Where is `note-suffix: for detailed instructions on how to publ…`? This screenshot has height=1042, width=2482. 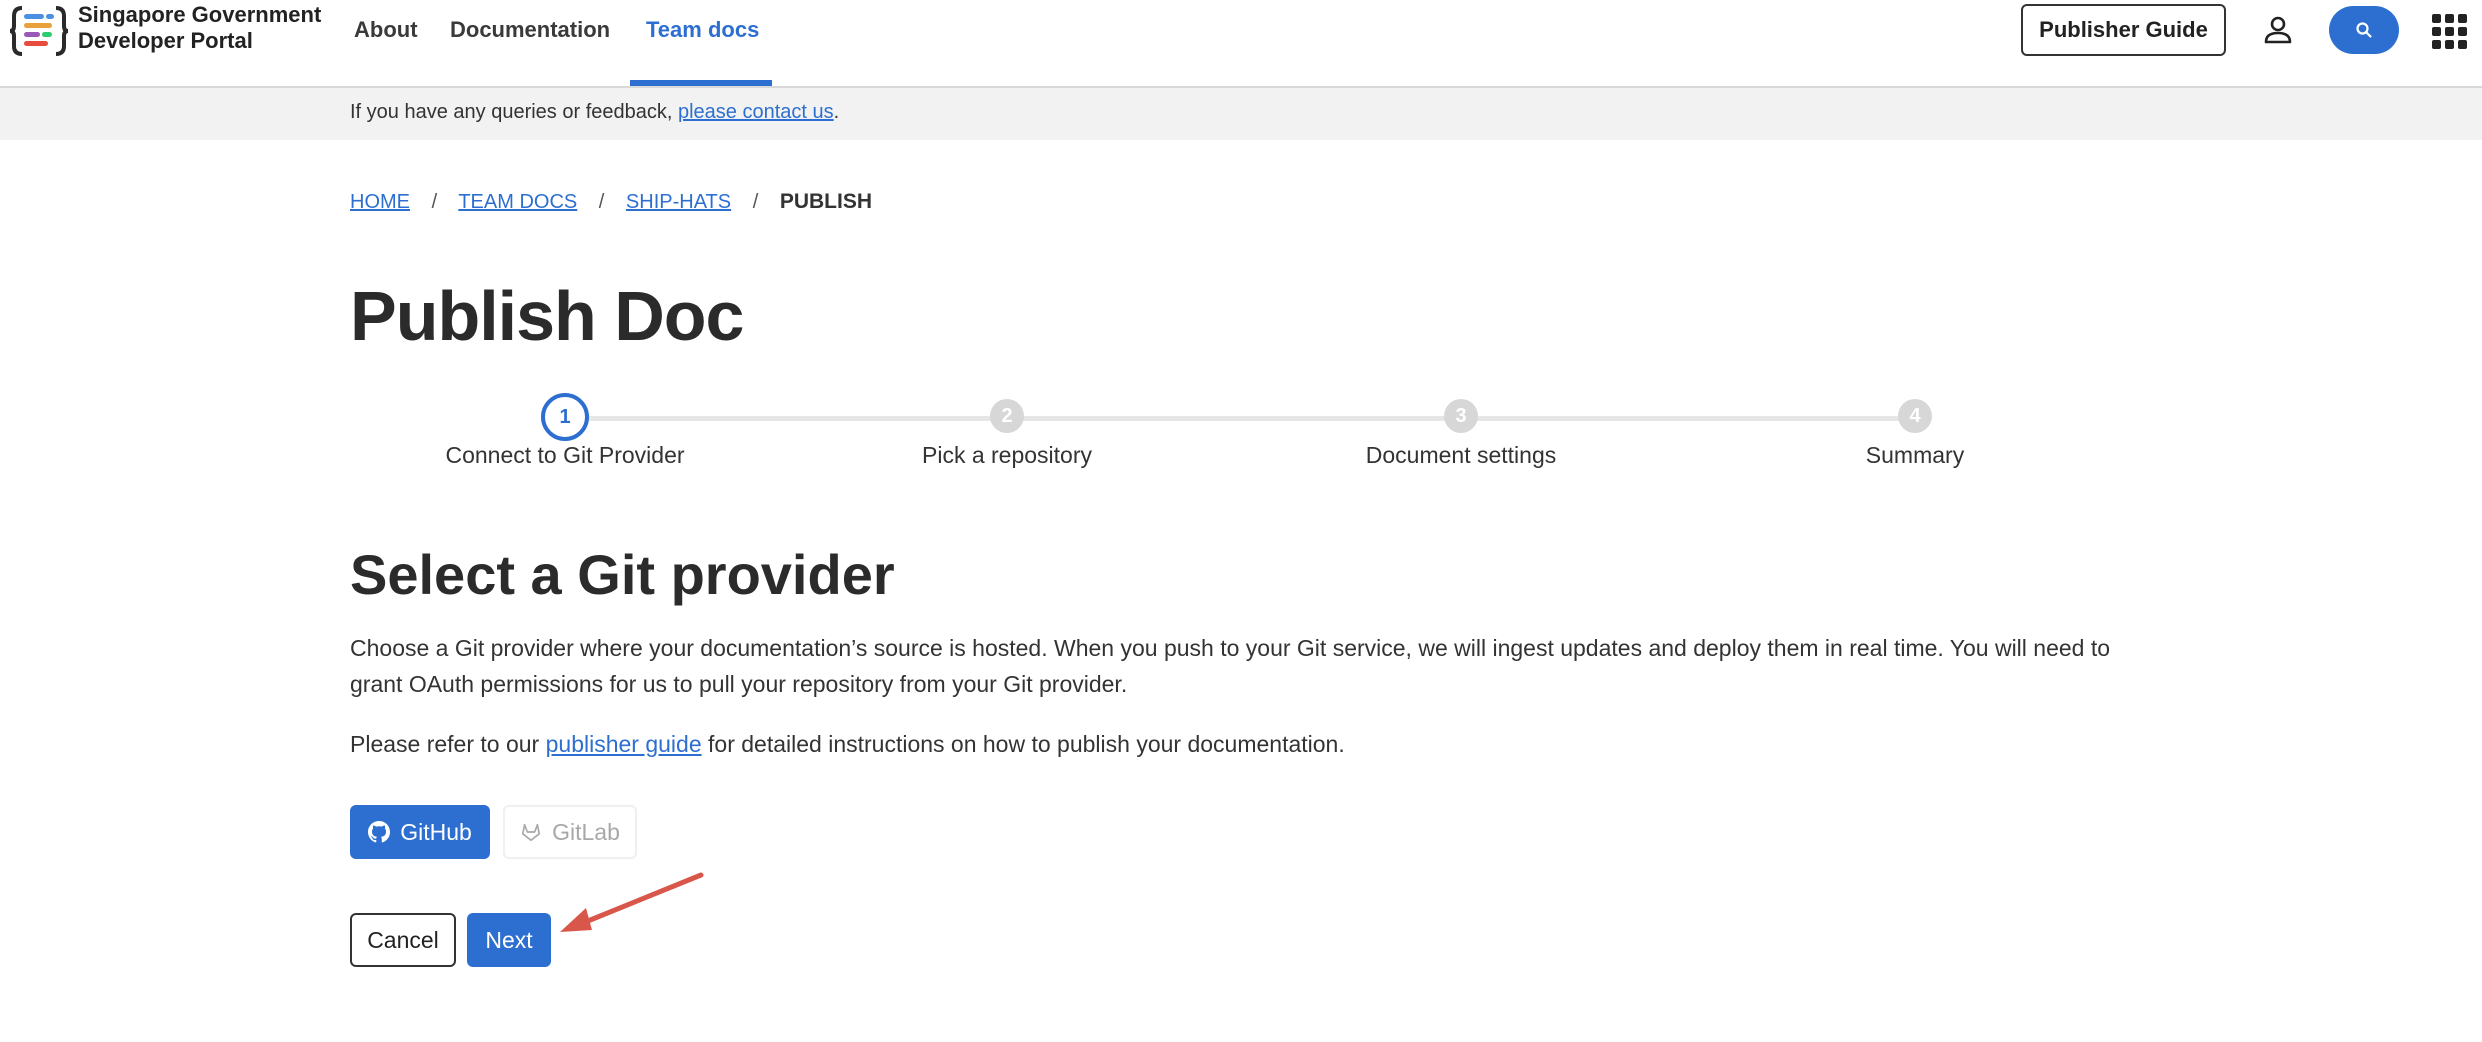
note-suffix: for detailed instructions on how to publ… is located at coordinates (1023, 744).